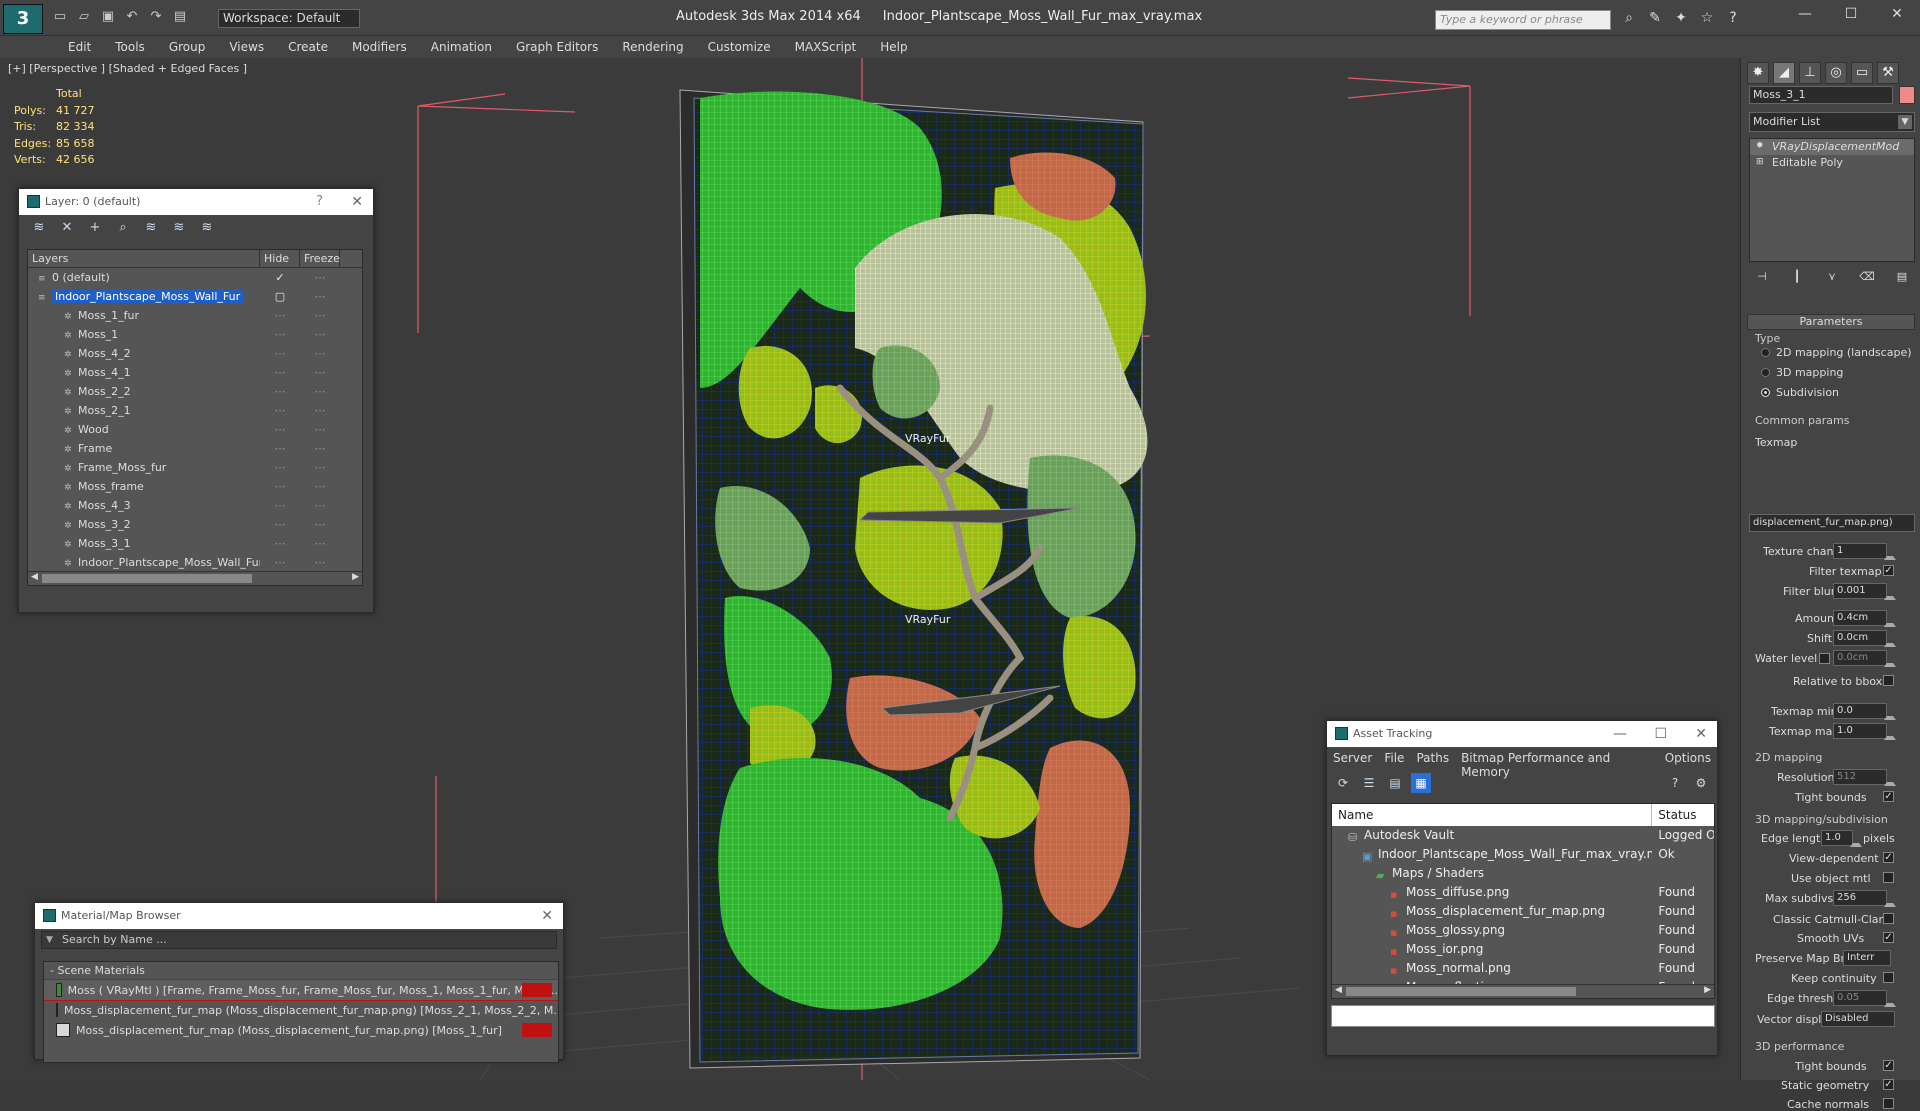 This screenshot has width=1920, height=1111. Describe the element at coordinates (1867, 958) in the screenshot. I see `preserve-map-dropdown: Interr` at that location.